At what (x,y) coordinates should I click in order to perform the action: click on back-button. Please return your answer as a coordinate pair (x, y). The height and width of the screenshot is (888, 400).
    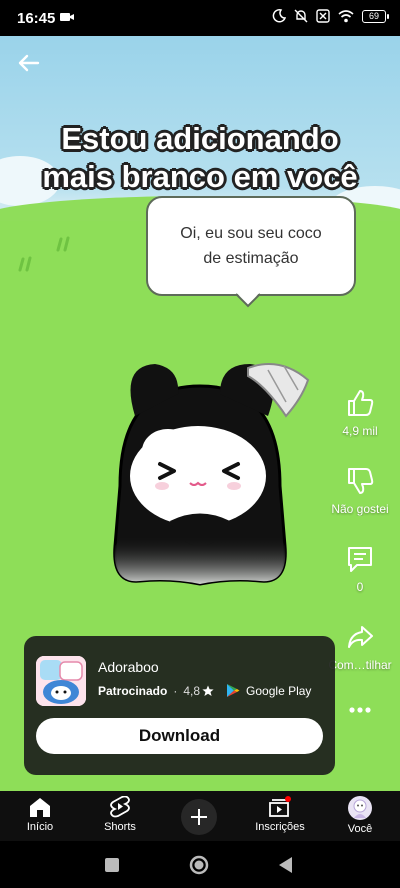
    Looking at the image, I should click on (29, 63).